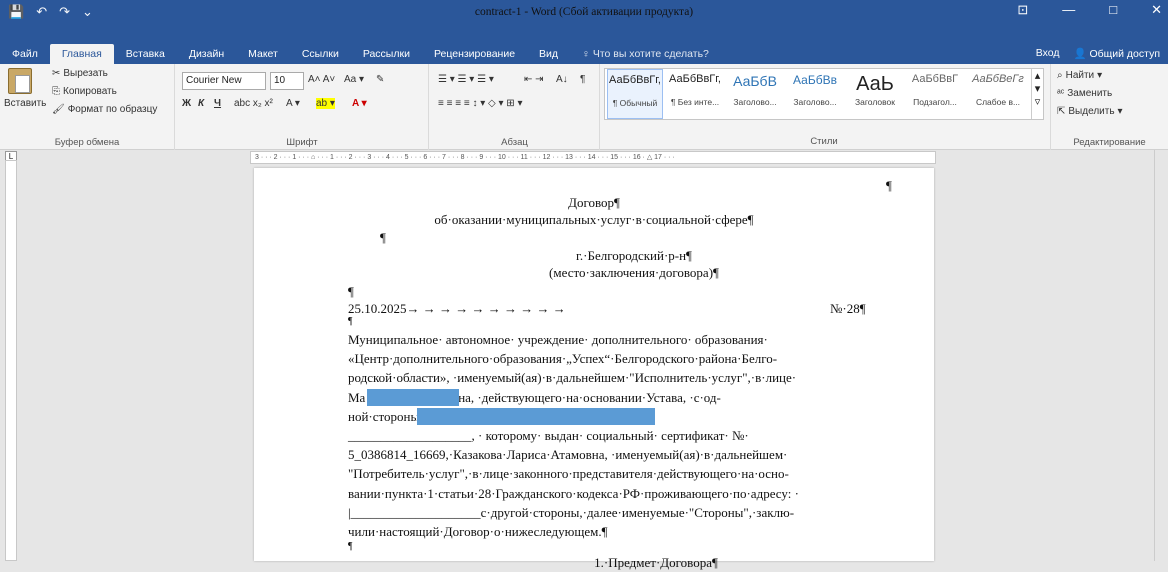 This screenshot has height=572, width=1168. I want to click on replace-button: ᵃᶜ Заменить, so click(1084, 93).